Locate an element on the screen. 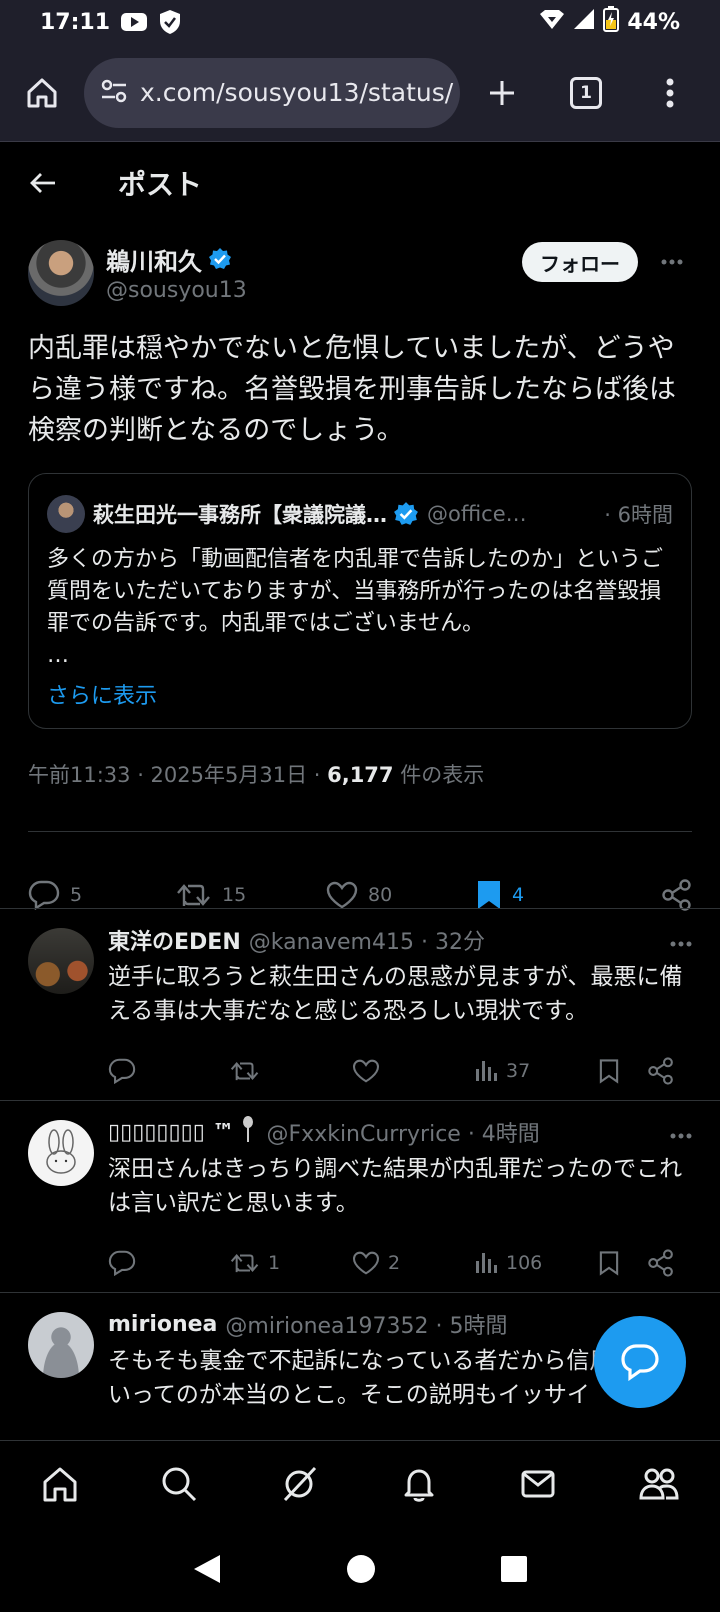 This screenshot has height=1612, width=720. system-home-button is located at coordinates (361, 1571).